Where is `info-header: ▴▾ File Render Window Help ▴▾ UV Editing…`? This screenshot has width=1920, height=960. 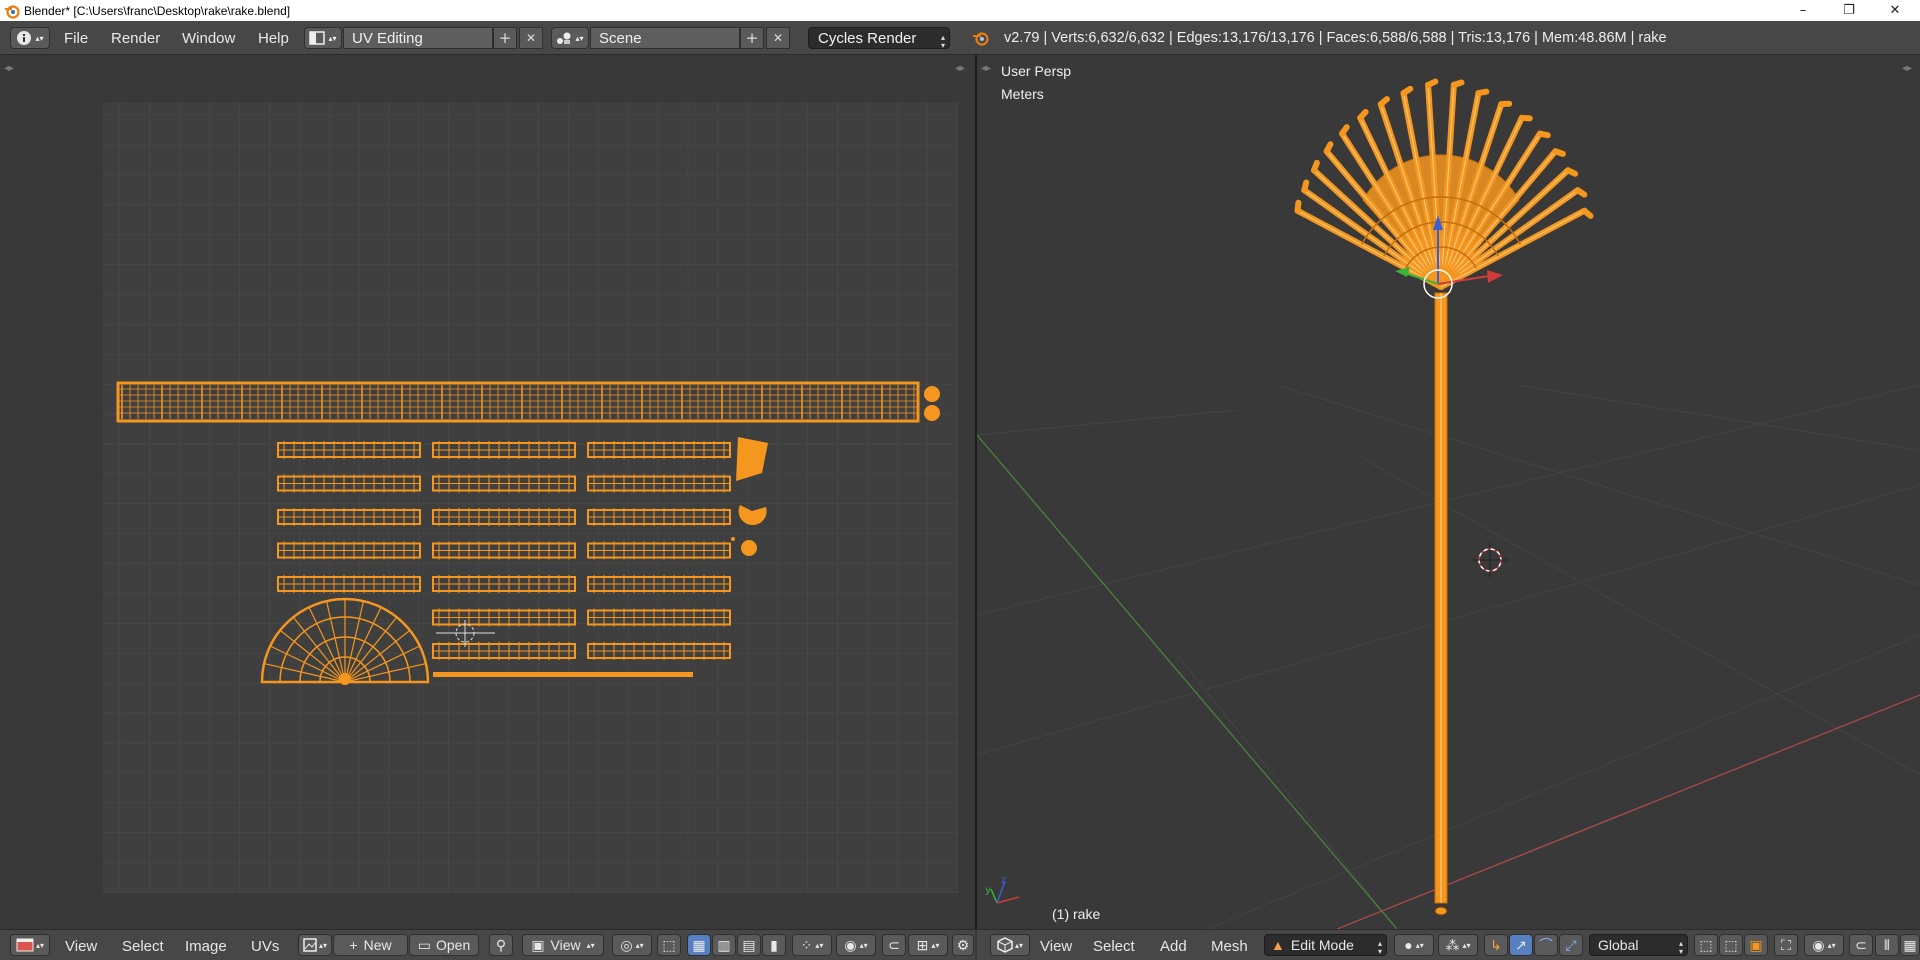 info-header: ▴▾ File Render Window Help ▴▾ UV Editing… is located at coordinates (960, 38).